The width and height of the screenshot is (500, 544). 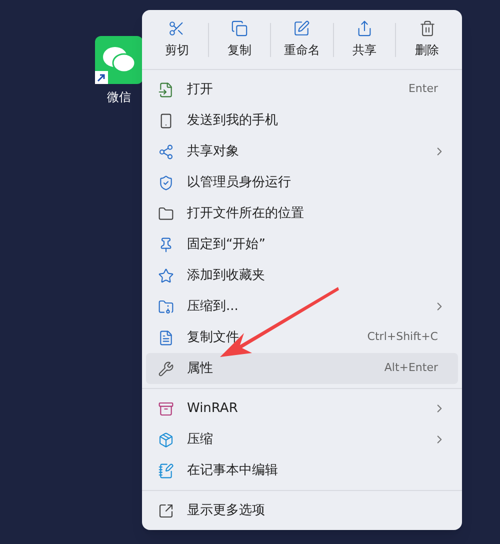 What do you see at coordinates (119, 97) in the screenshot?
I see `desktop-icon-label: 微信` at bounding box center [119, 97].